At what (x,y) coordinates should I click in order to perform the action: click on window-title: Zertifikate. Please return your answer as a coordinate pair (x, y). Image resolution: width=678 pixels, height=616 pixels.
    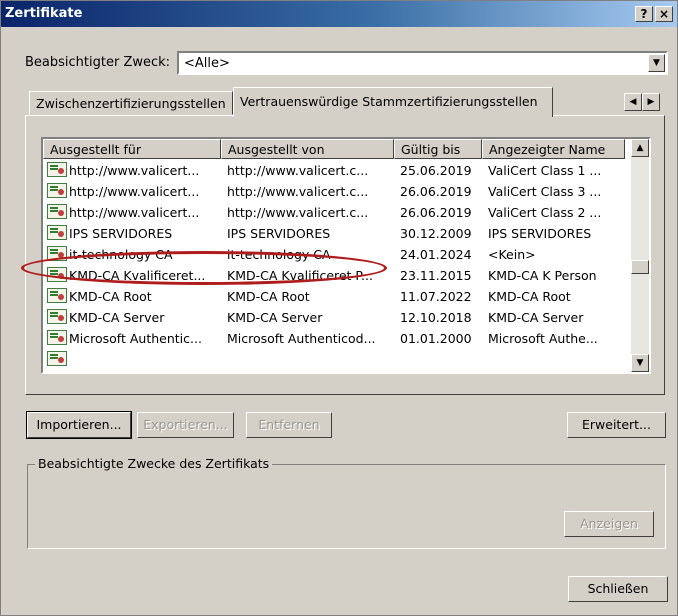
    Looking at the image, I should click on (44, 13).